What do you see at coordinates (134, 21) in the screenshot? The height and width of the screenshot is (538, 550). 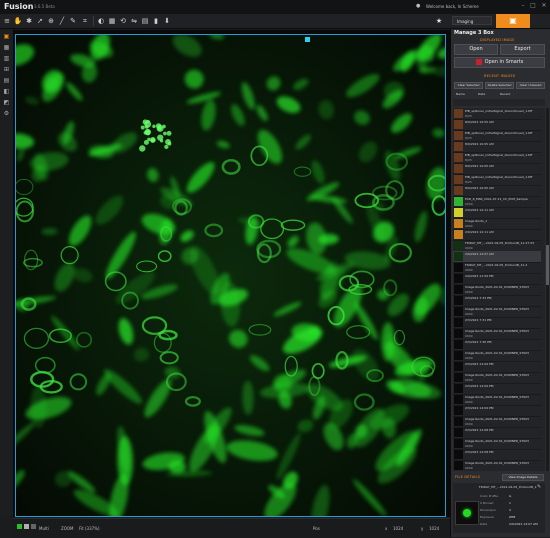 I see `flip-icon: ⇋` at bounding box center [134, 21].